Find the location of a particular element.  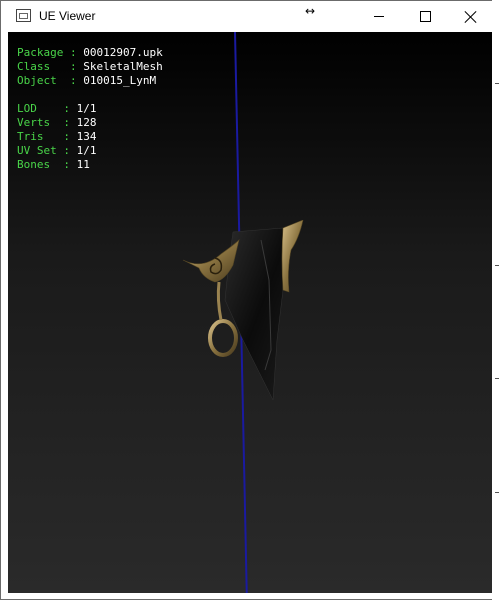

lod-label: LOD is located at coordinates (27, 108).